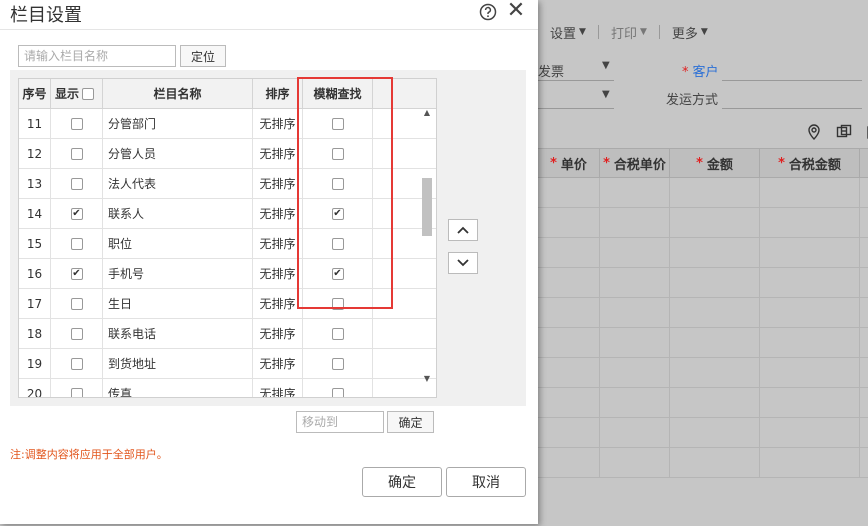 This screenshot has height=526, width=868. I want to click on bg-print-menu: 打印 ▼, so click(629, 32).